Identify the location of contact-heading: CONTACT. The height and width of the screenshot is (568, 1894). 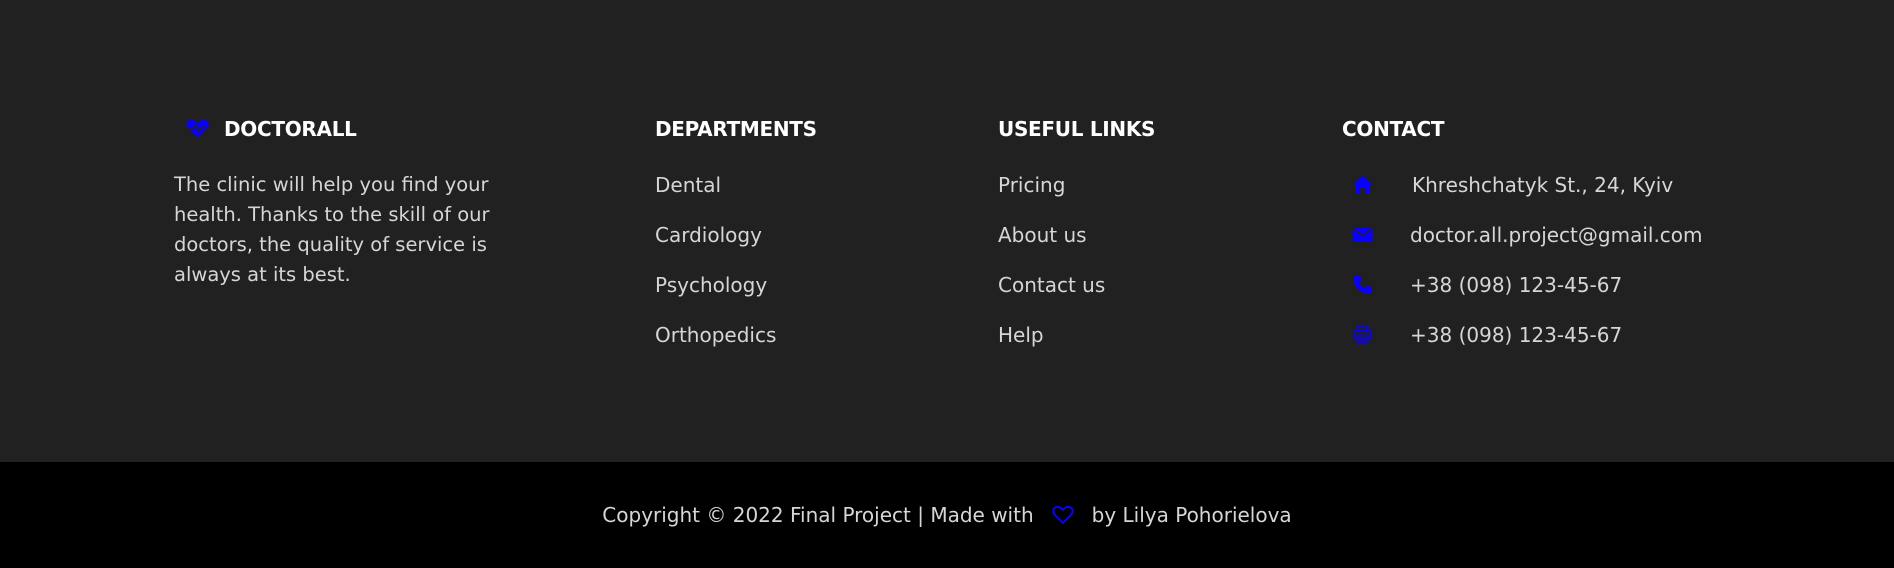
(1393, 129).